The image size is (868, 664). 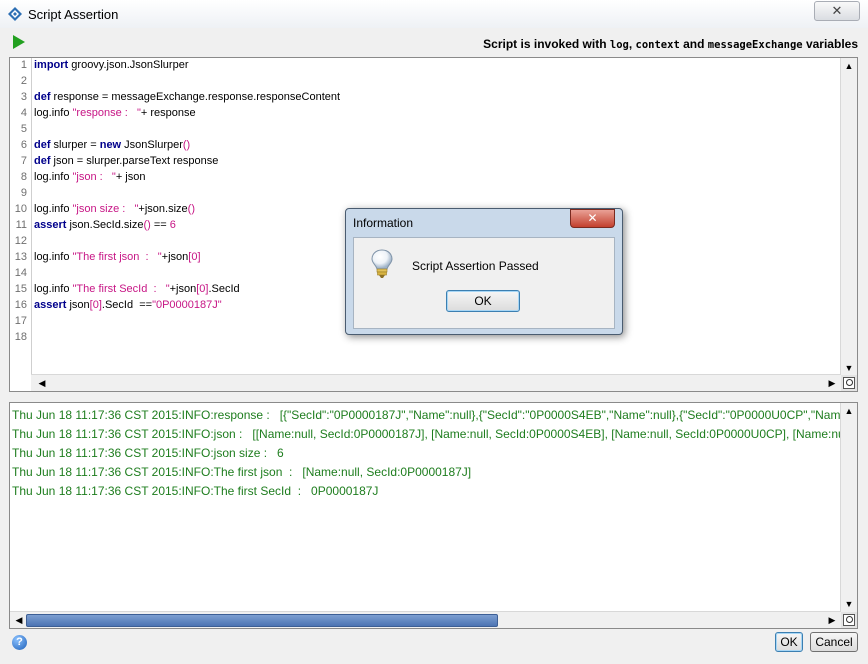 I want to click on note-sep: and, so click(x=693, y=44).